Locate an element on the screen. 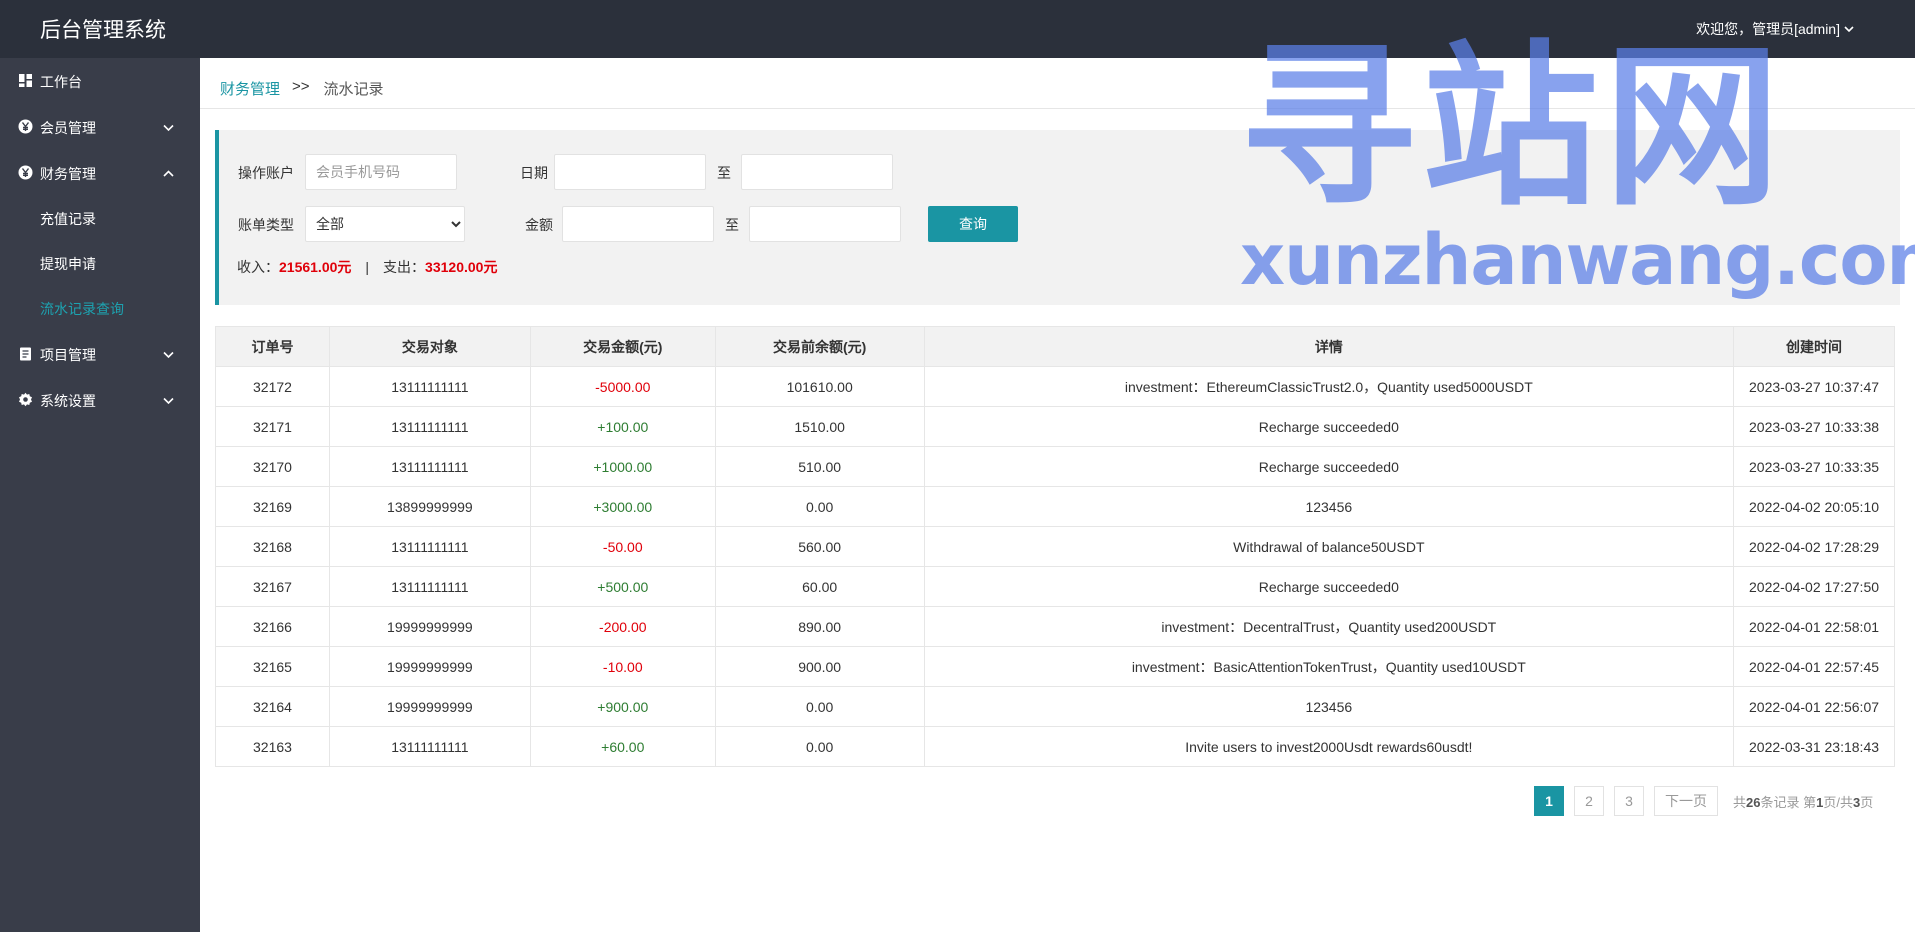 Image resolution: width=1915 pixels, height=932 pixels. chevron-up-icon is located at coordinates (168, 173).